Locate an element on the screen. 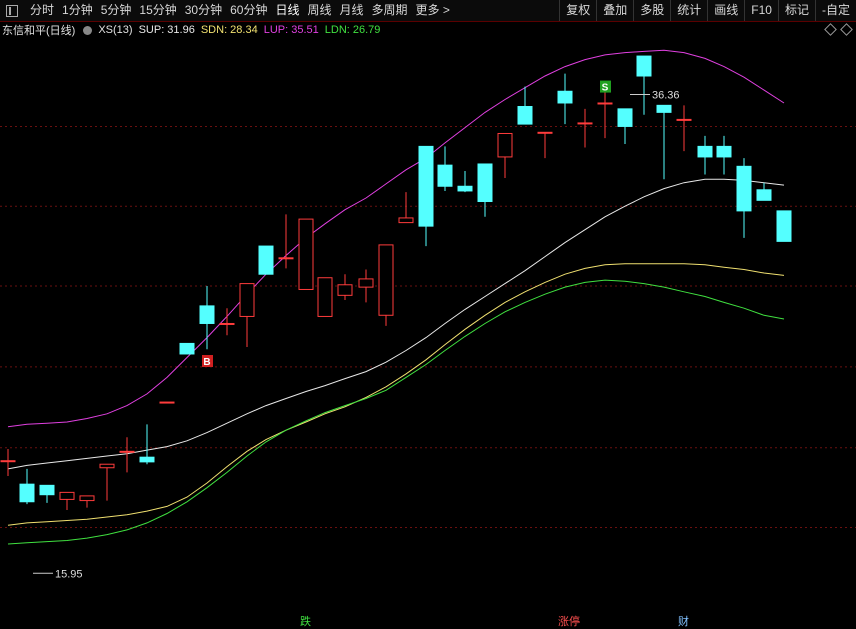 The image size is (856, 629). ldn-value: LDN: 26.79 is located at coordinates (352, 30).